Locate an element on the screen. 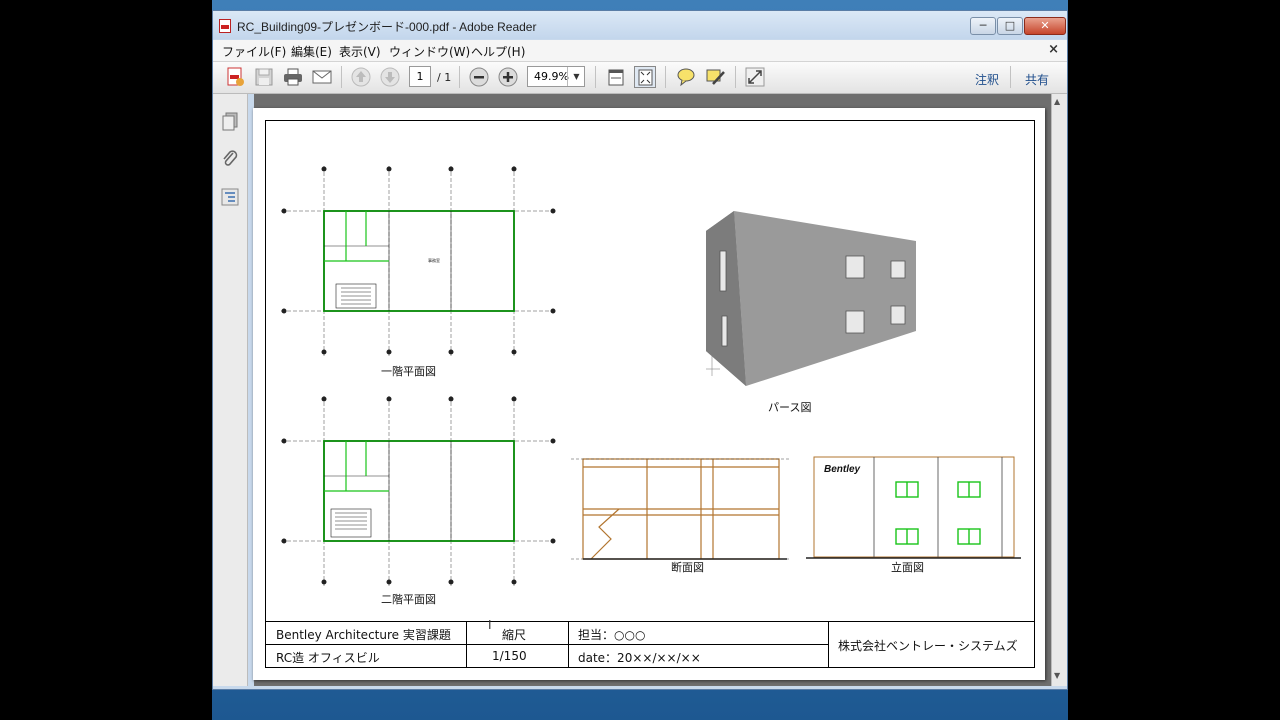  first-floor-plan: 事務室 is located at coordinates (418, 261).